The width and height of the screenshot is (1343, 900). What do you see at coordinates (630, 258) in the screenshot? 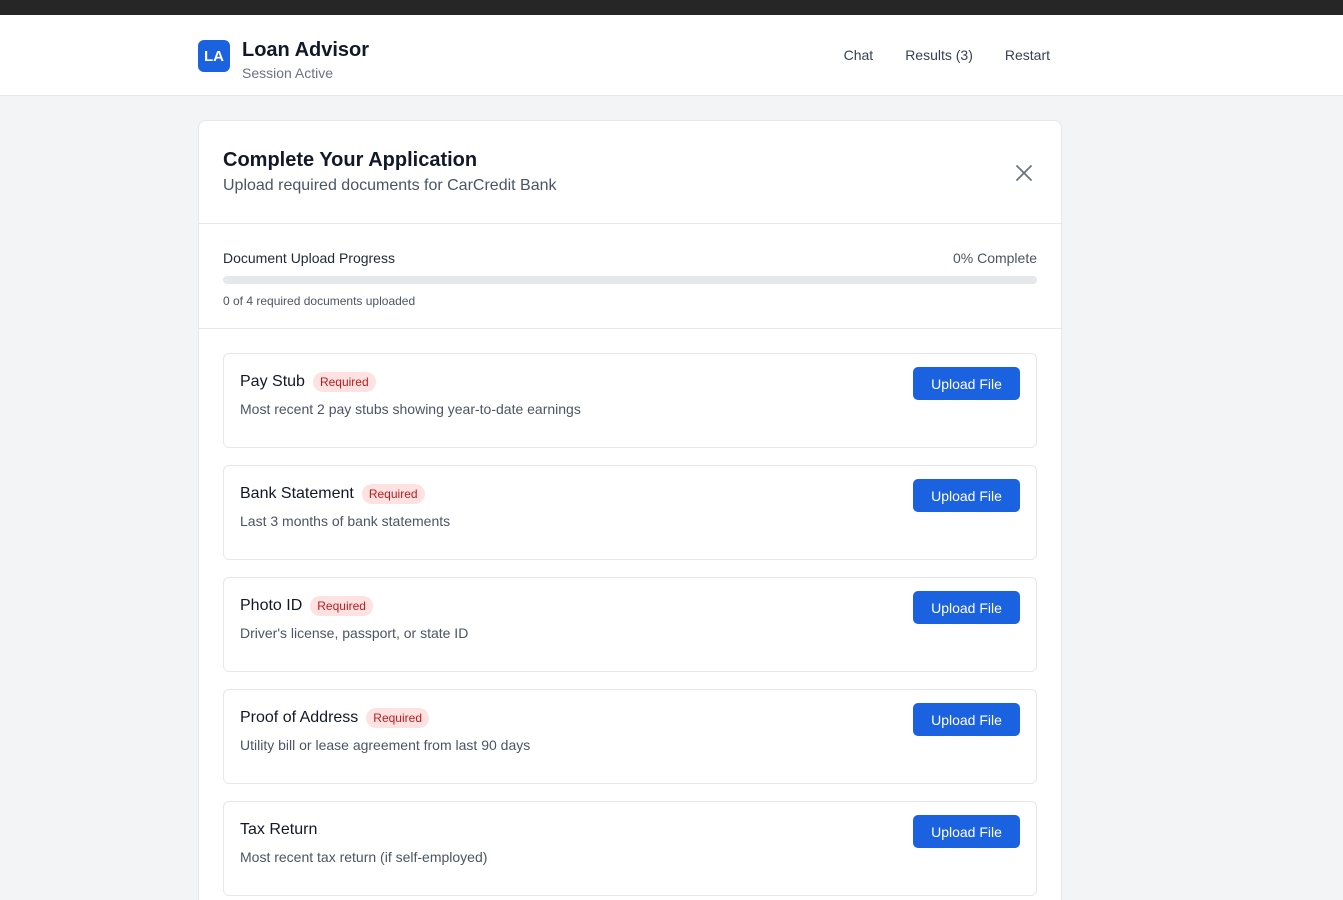
I see `progress-header: Document Upload Progress 0% Complete` at bounding box center [630, 258].